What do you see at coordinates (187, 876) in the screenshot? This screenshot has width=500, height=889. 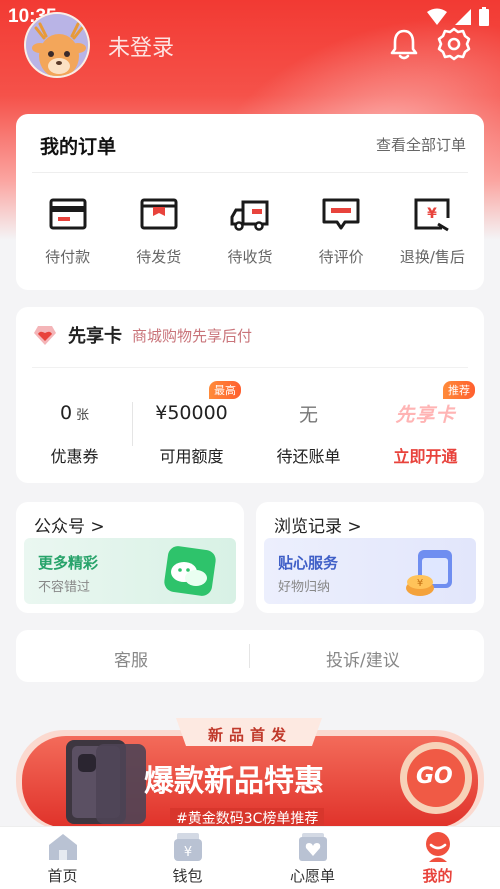 I see `tab-label: 钱包` at bounding box center [187, 876].